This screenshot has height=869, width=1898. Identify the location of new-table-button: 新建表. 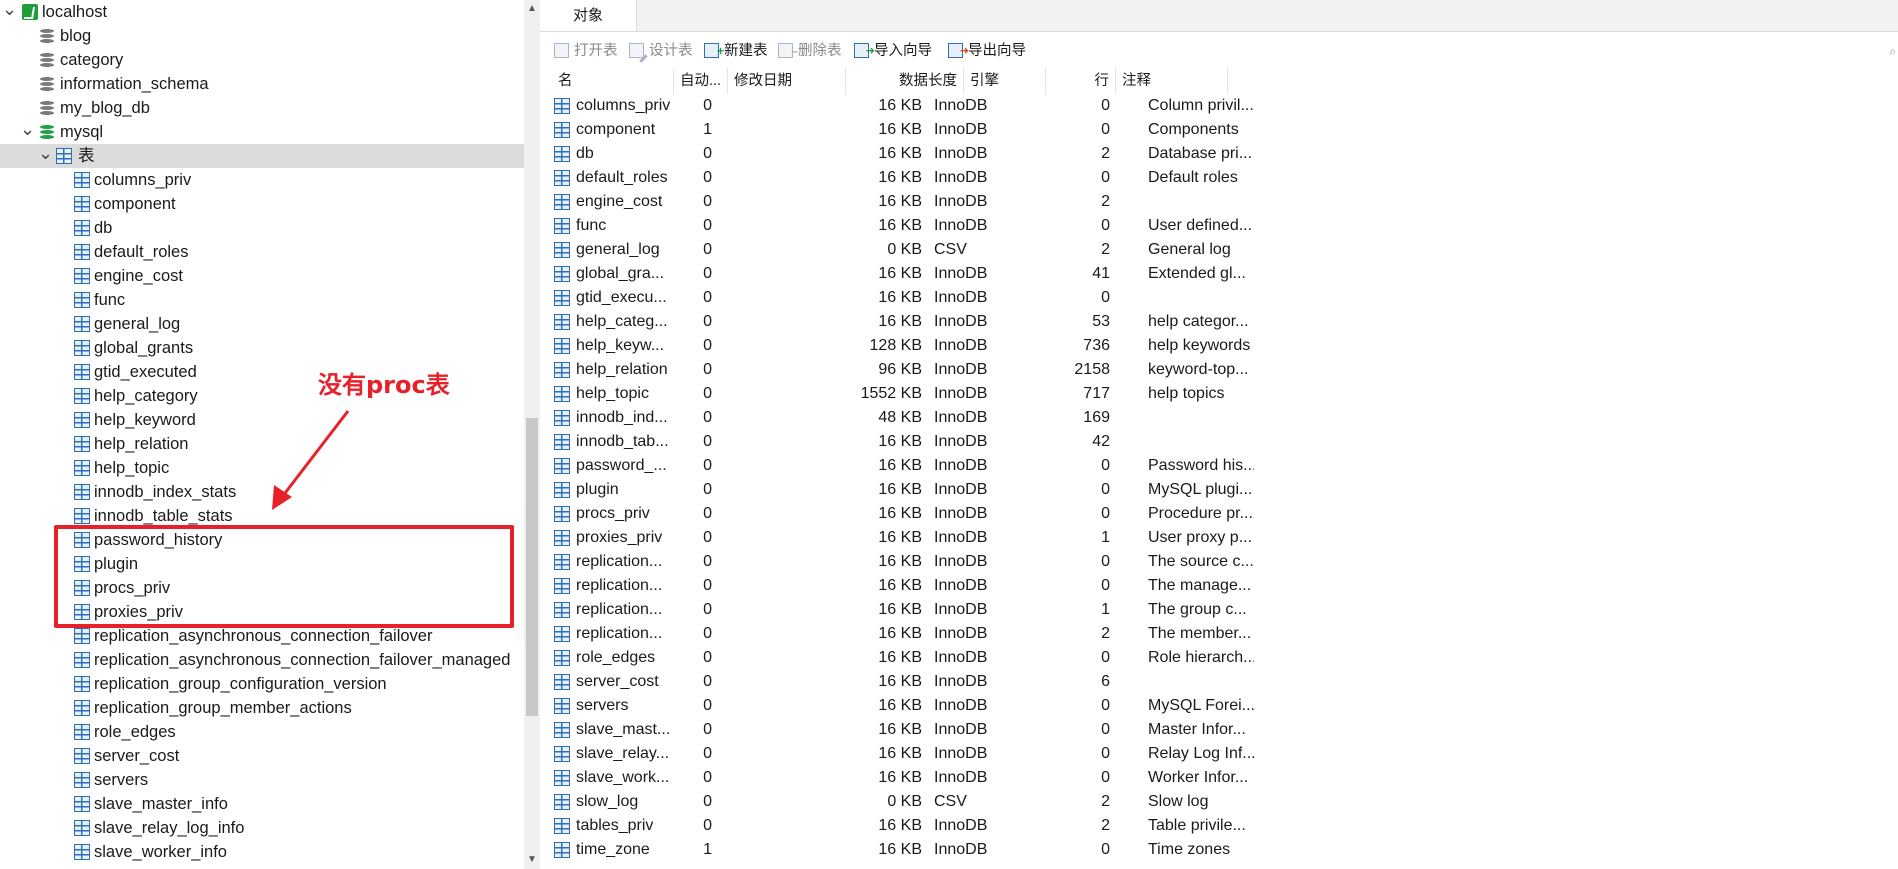
(735, 51).